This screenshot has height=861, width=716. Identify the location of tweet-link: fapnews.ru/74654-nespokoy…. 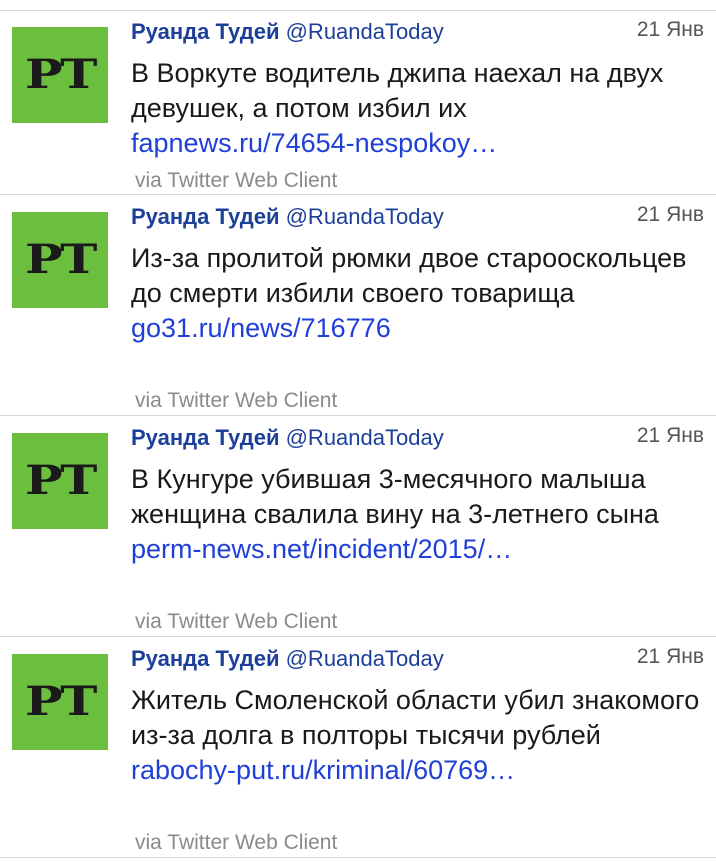
(418, 143).